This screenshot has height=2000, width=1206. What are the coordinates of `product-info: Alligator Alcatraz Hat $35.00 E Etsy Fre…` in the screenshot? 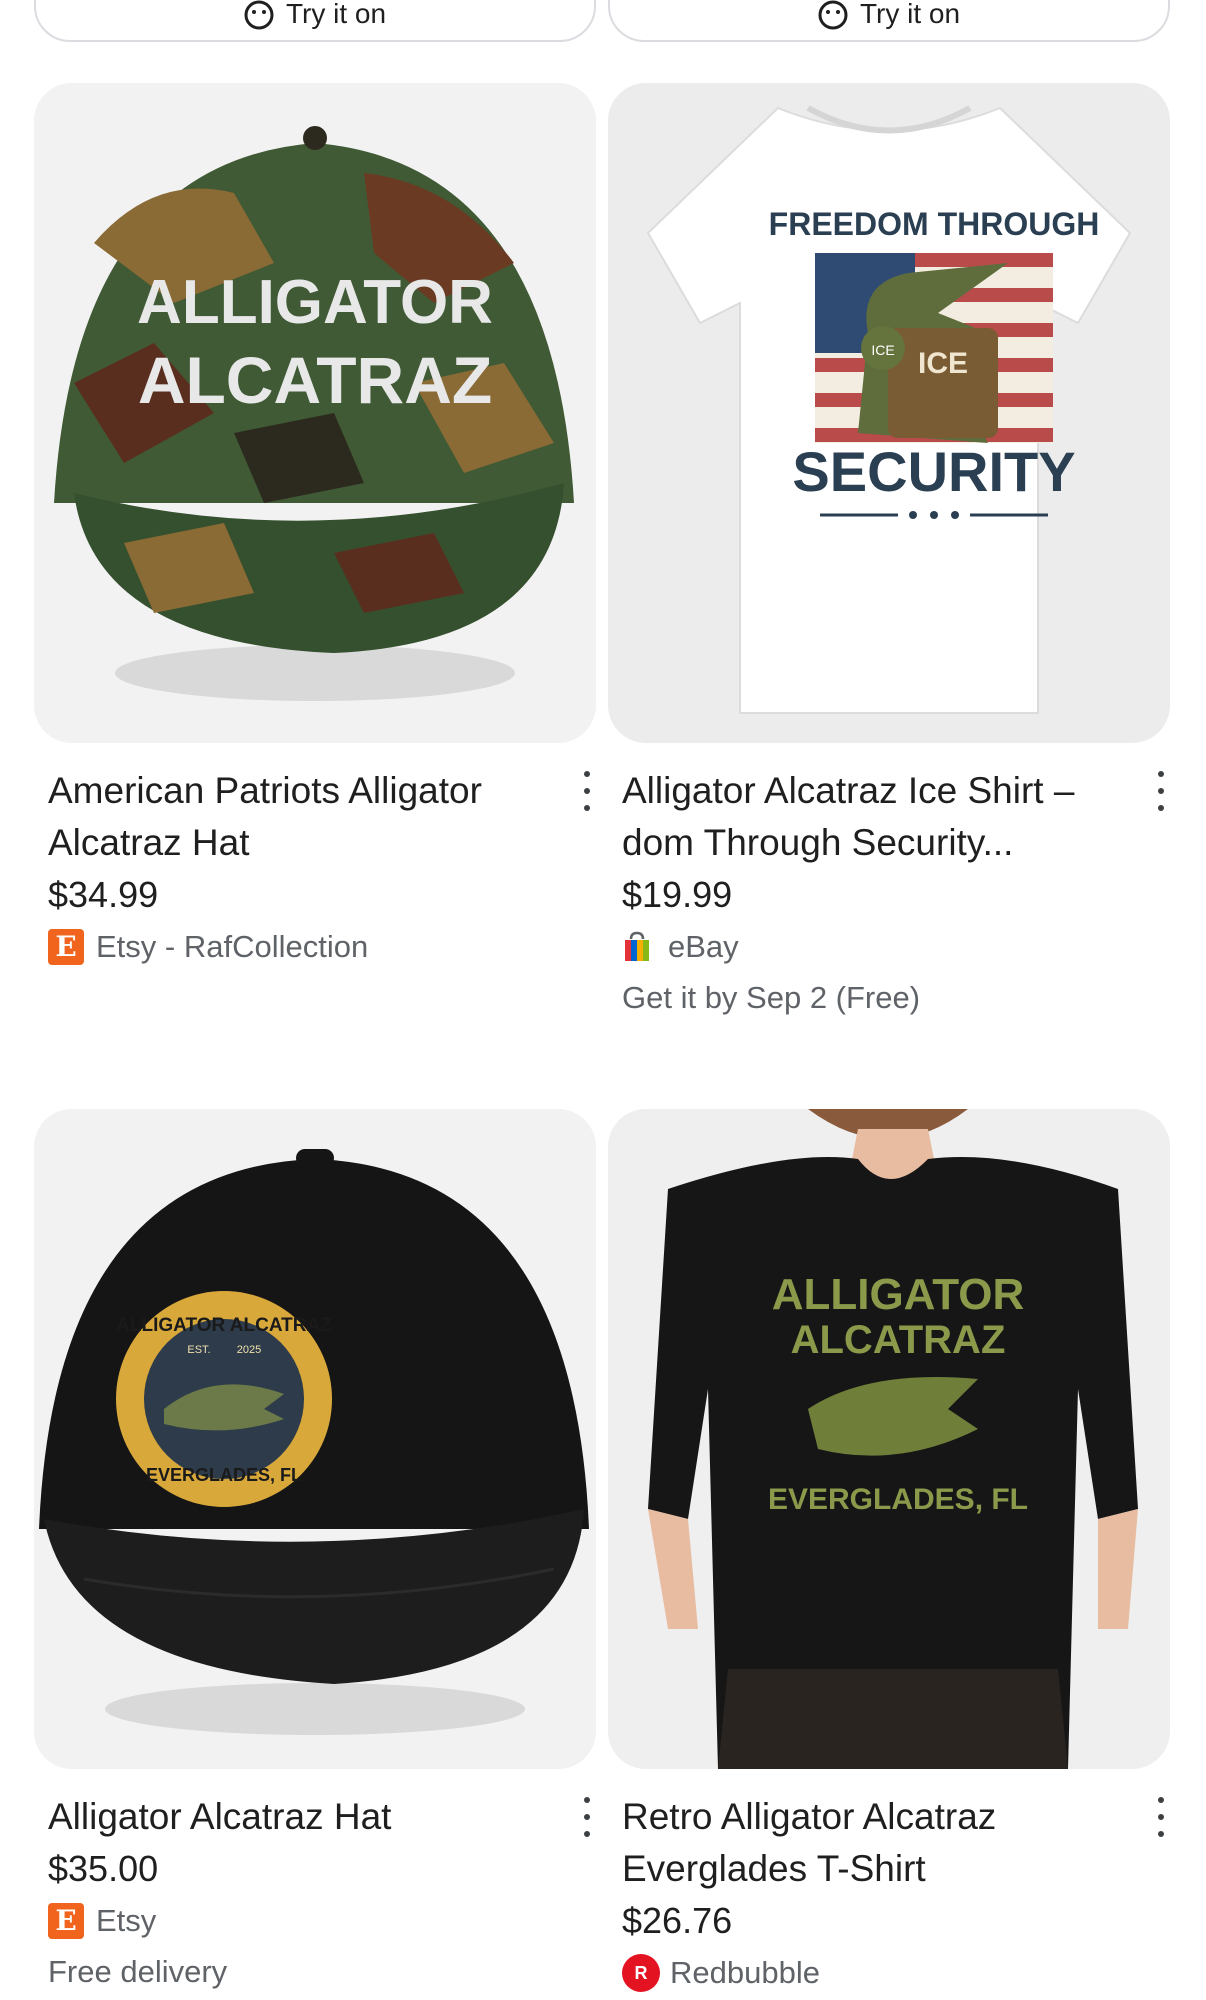 It's located at (315, 1894).